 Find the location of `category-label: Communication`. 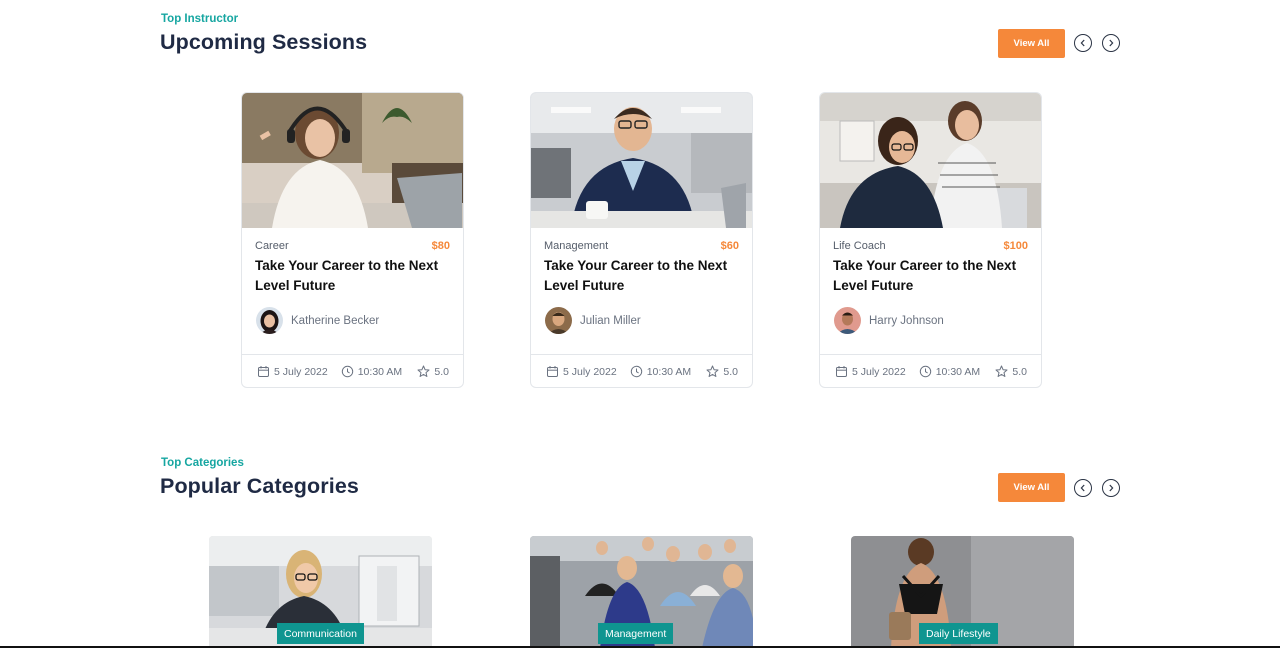

category-label: Communication is located at coordinates (320, 633).